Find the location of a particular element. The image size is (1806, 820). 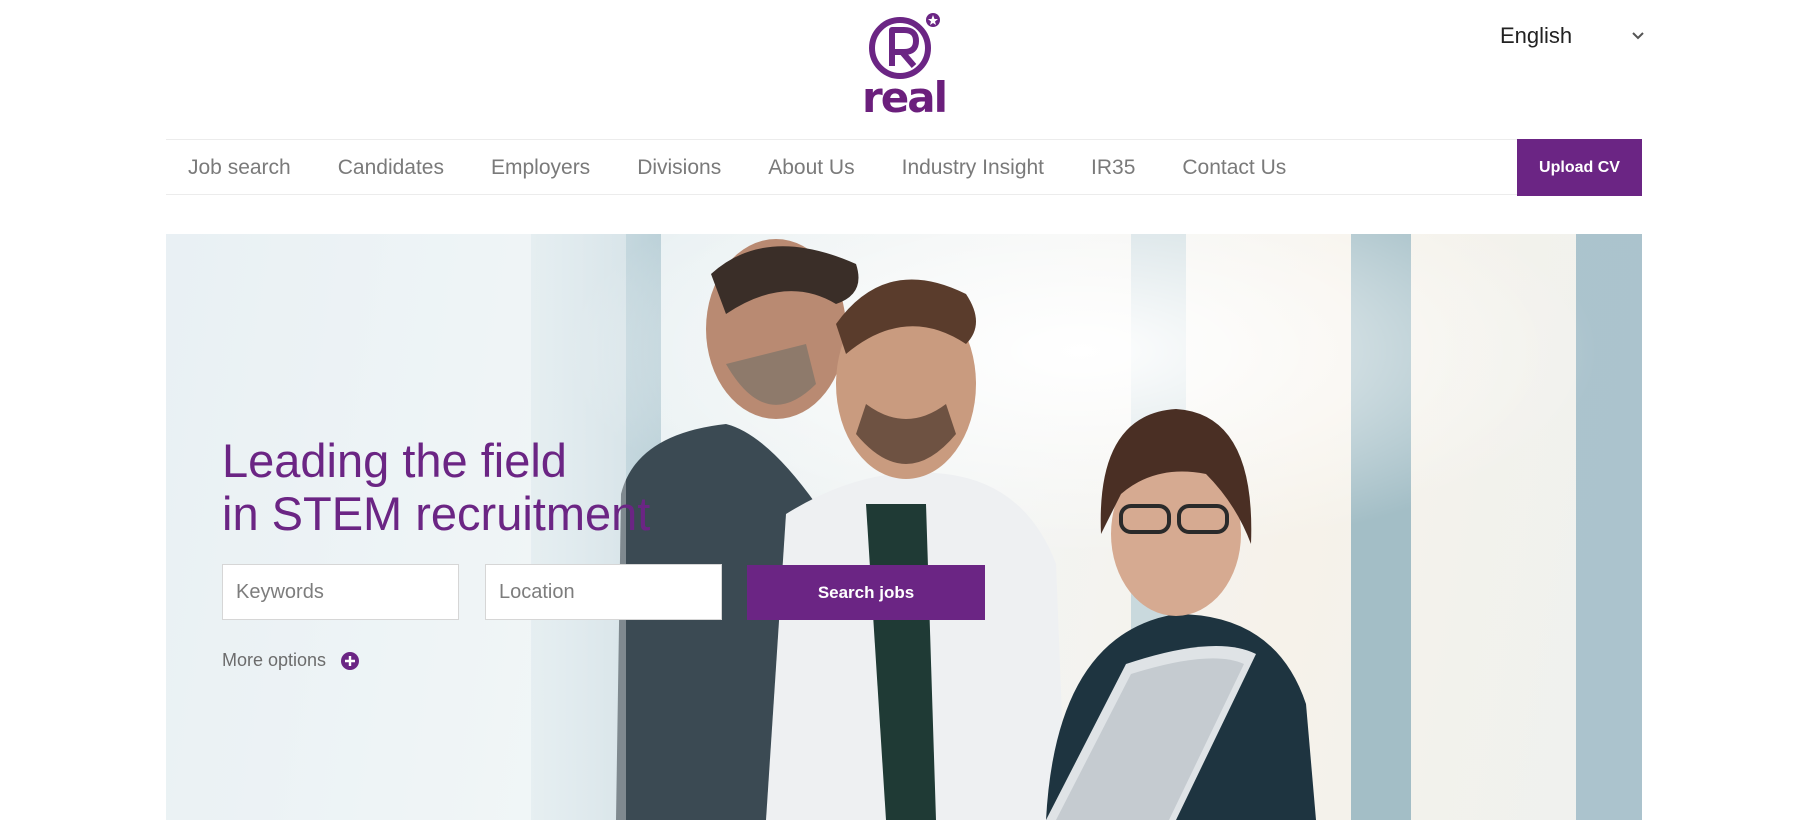

logo-r-mark-icon is located at coordinates (904, 46).